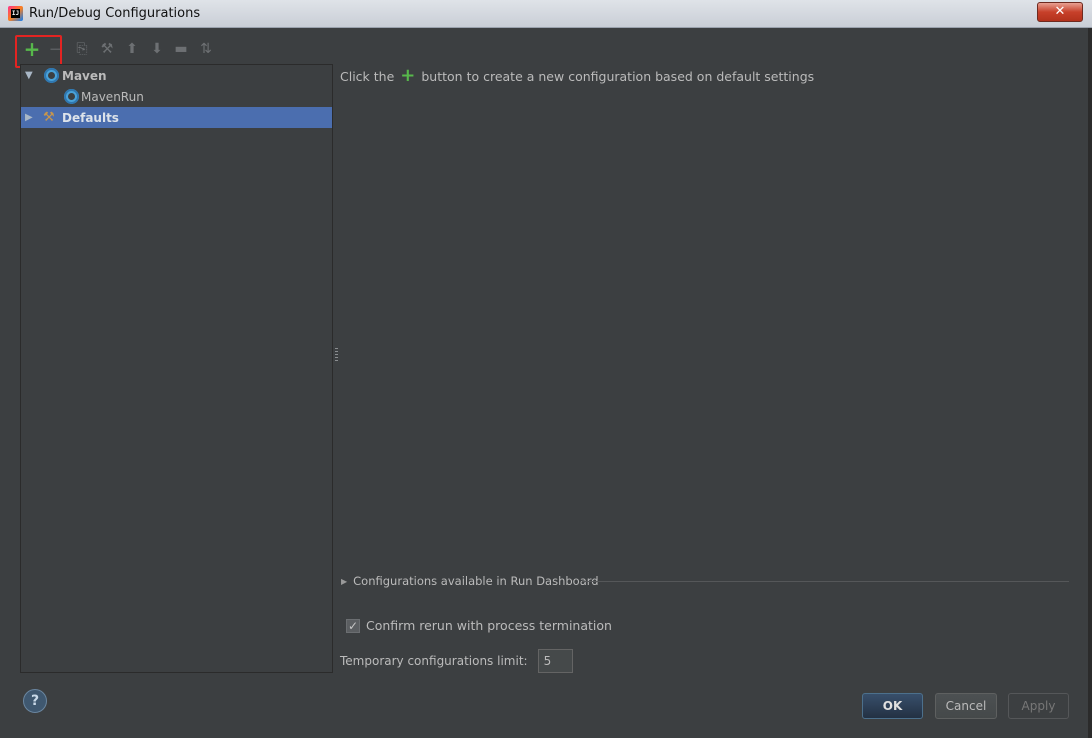  Describe the element at coordinates (966, 706) in the screenshot. I see `cancel-button: Cancel` at that location.